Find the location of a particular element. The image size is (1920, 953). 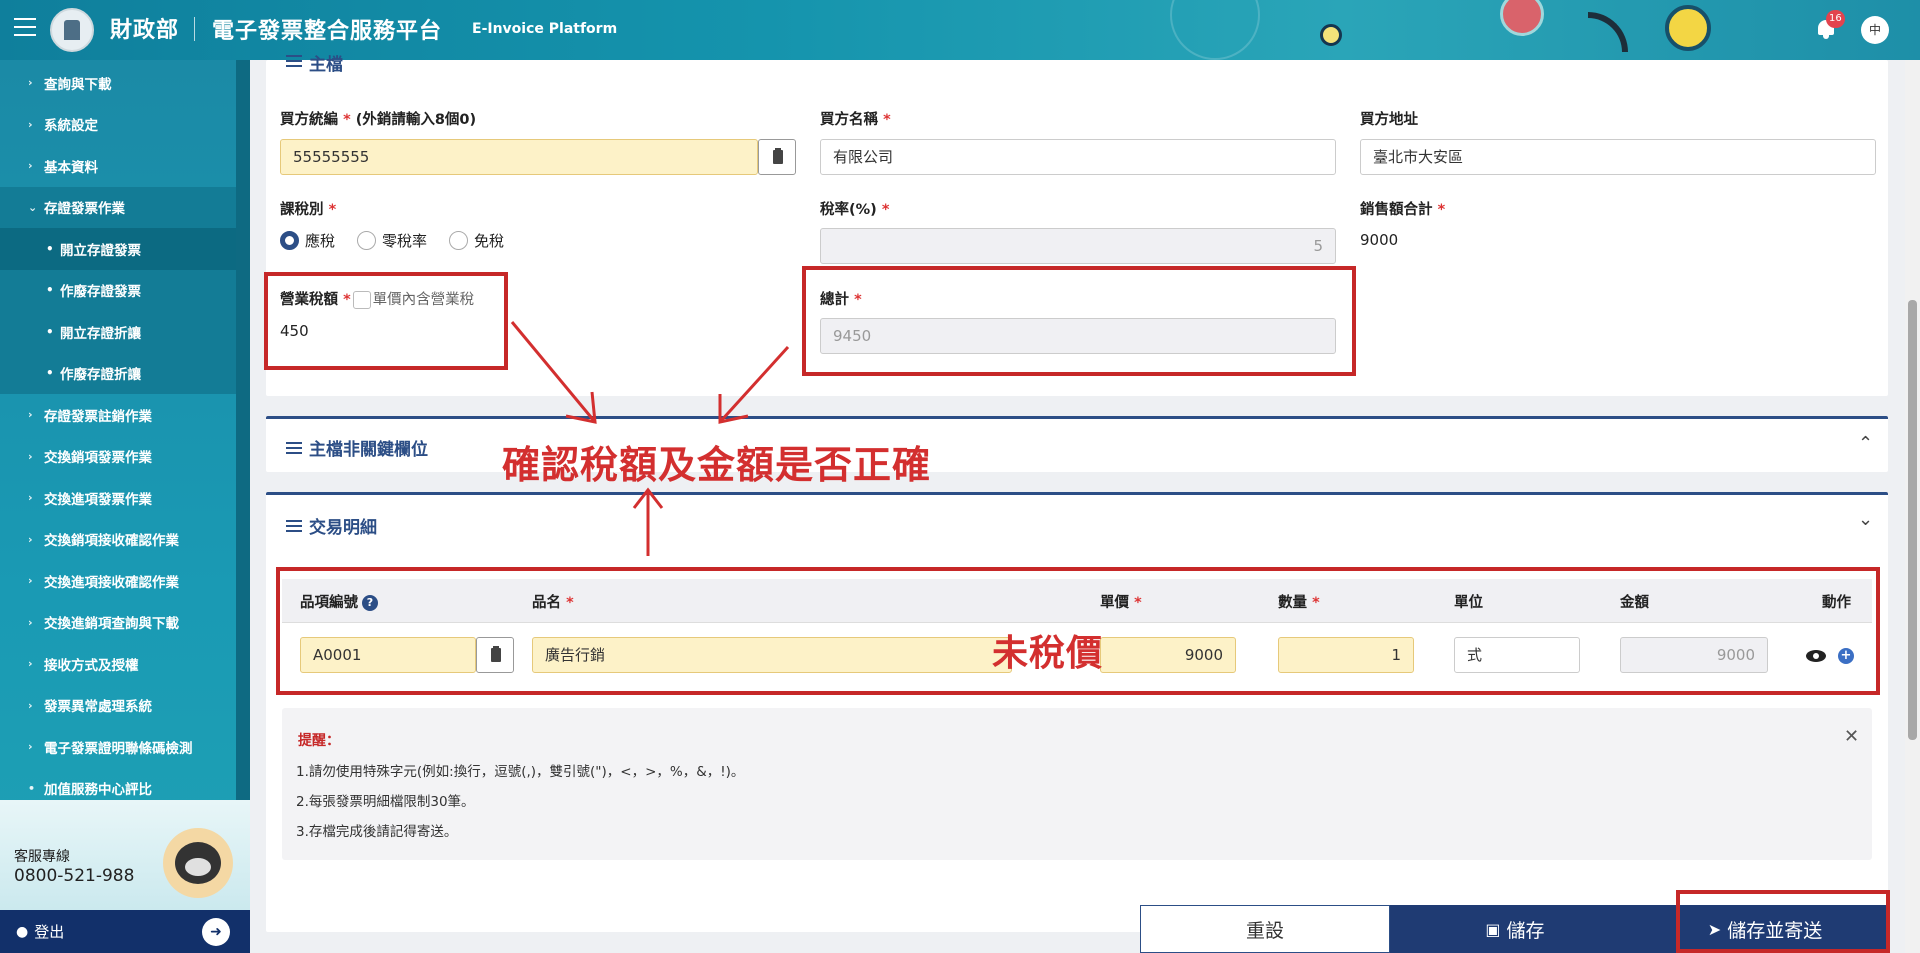

sidebar-item-label: 查詢與下載 is located at coordinates (78, 84).